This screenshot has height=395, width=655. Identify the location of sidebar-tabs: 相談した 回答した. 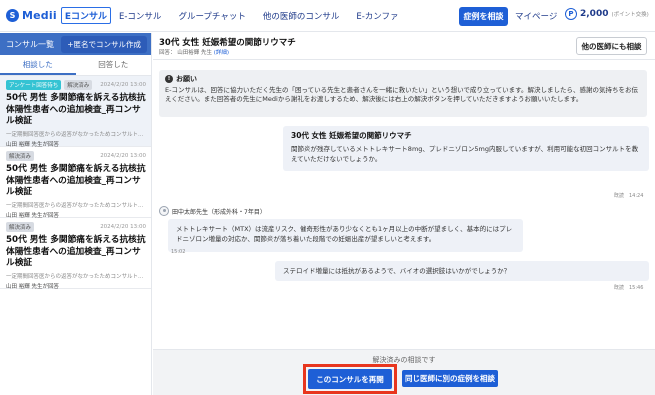
(75, 65).